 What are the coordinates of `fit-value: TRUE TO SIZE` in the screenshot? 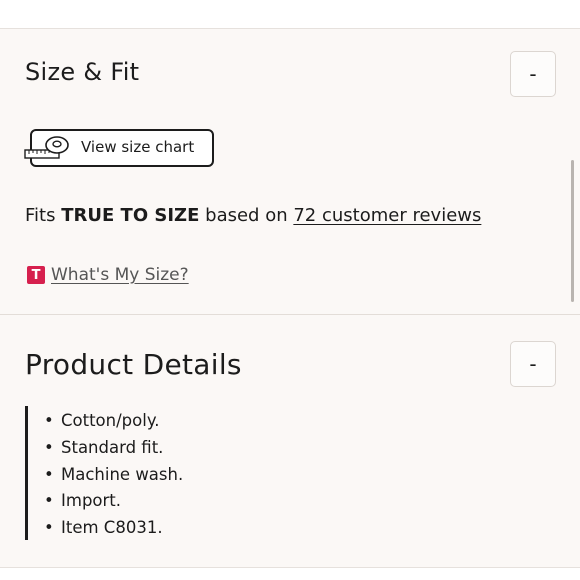 It's located at (130, 215).